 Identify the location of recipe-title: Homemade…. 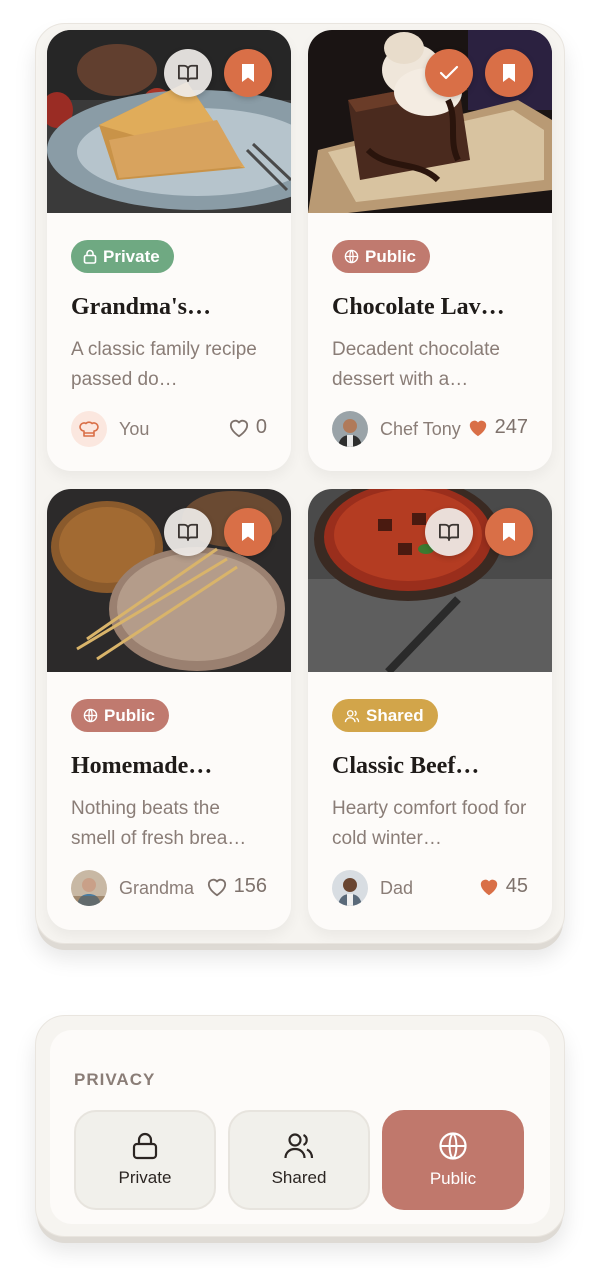
(142, 766).